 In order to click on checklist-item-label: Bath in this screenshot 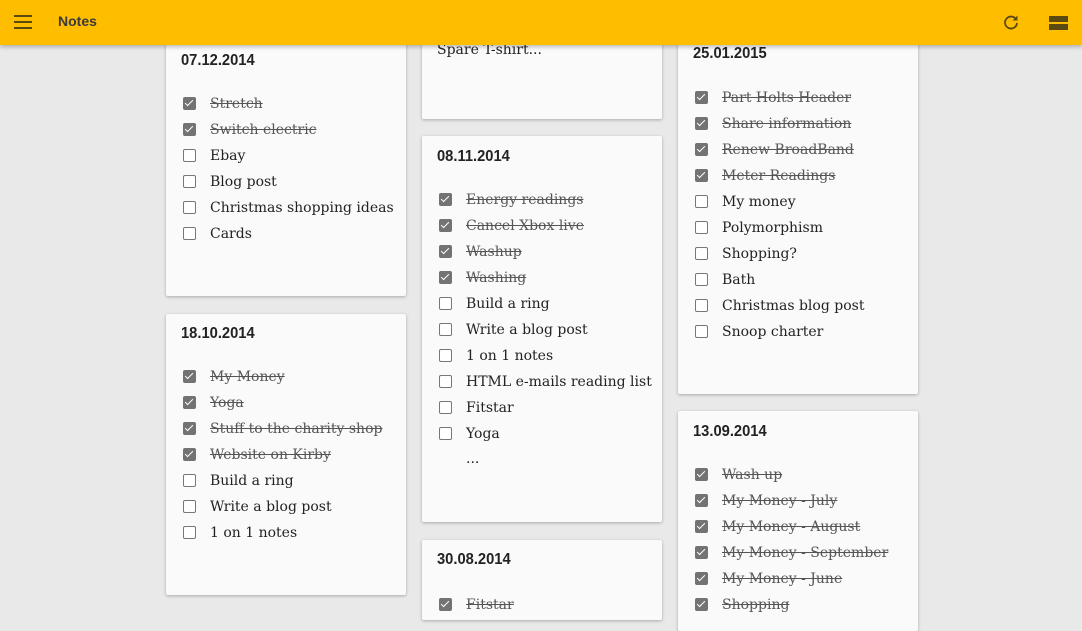, I will do `click(739, 280)`.